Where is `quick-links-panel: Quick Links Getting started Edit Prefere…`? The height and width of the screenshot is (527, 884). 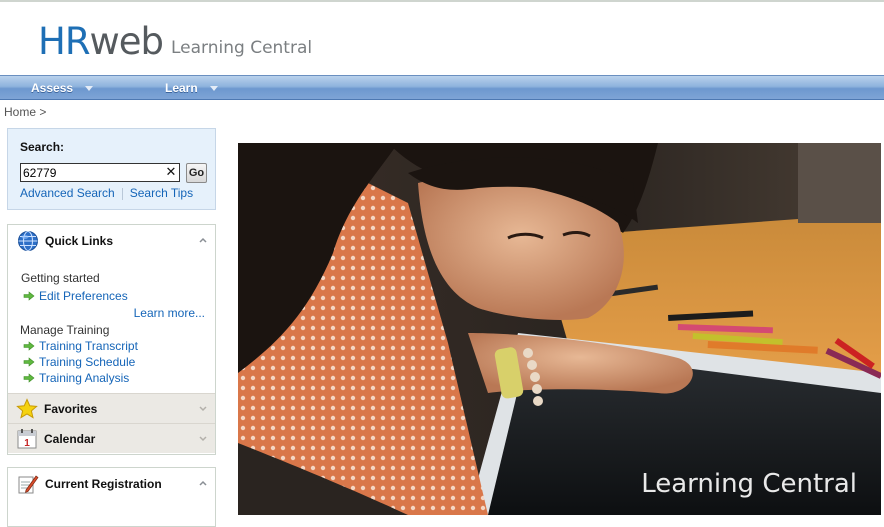 quick-links-panel: Quick Links Getting started Edit Prefere… is located at coordinates (111, 339).